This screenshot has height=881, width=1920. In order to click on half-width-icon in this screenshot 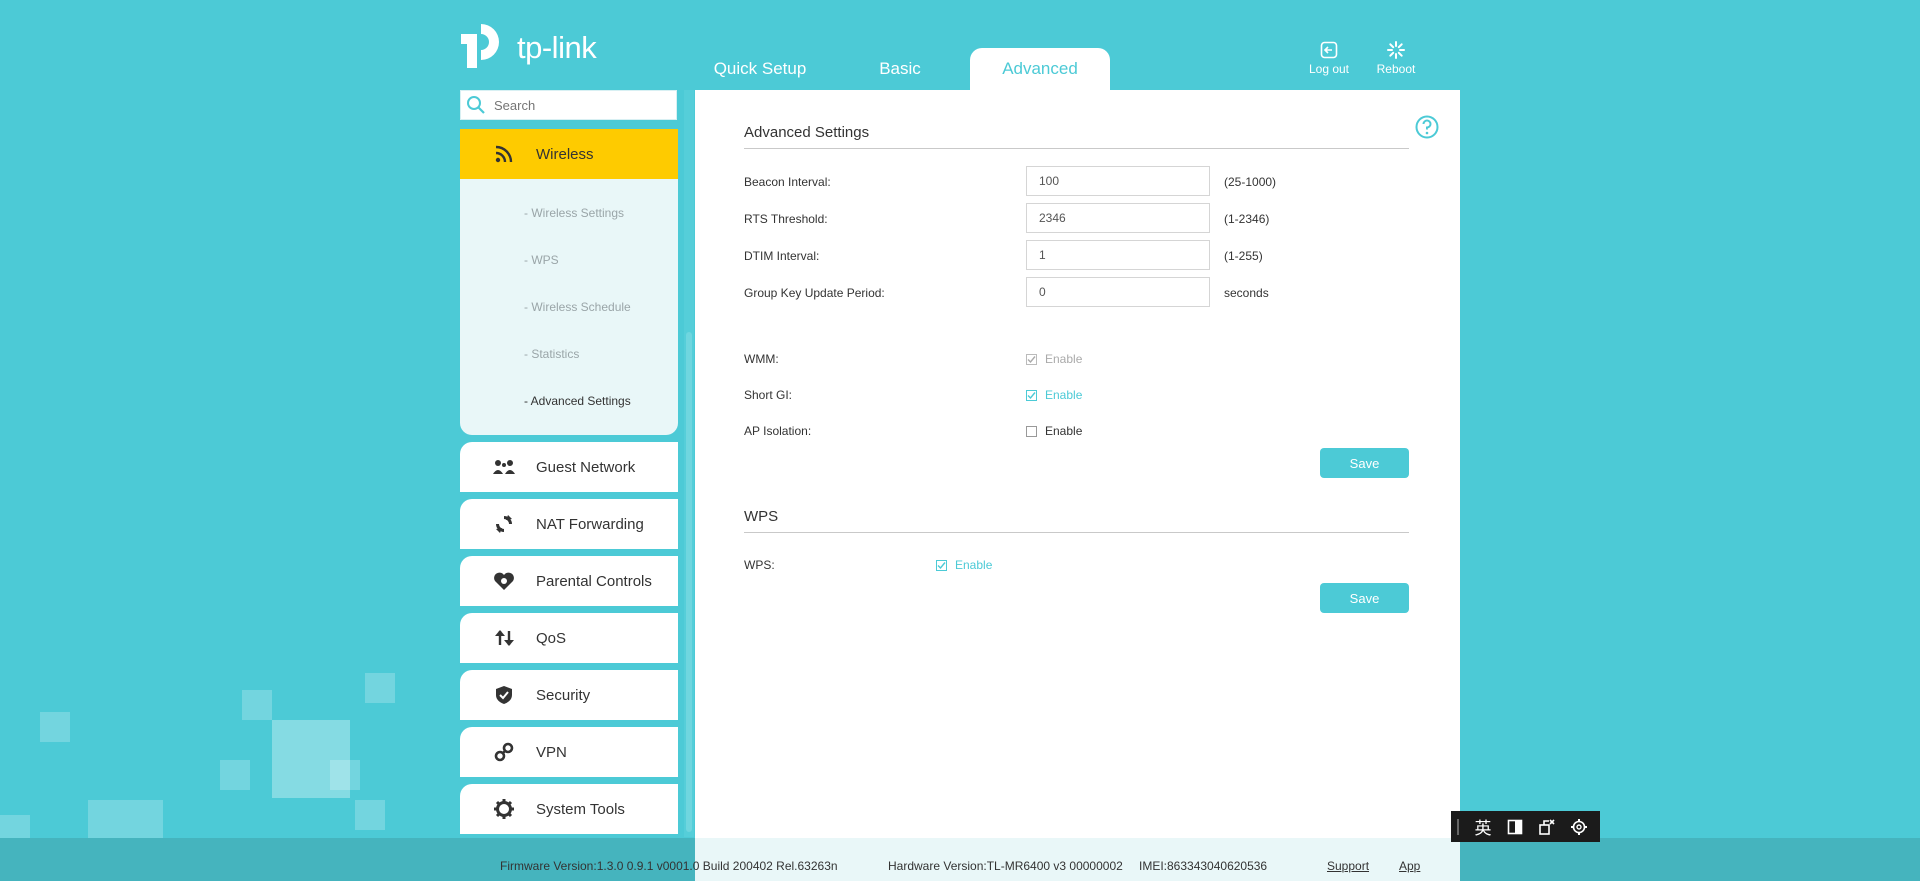, I will do `click(1515, 827)`.